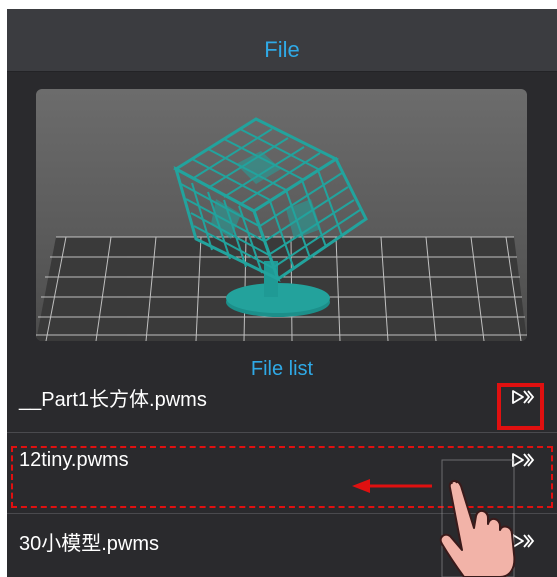 The image size is (557, 577). Describe the element at coordinates (89, 543) in the screenshot. I see `file-name: 30小模型.pwms` at that location.